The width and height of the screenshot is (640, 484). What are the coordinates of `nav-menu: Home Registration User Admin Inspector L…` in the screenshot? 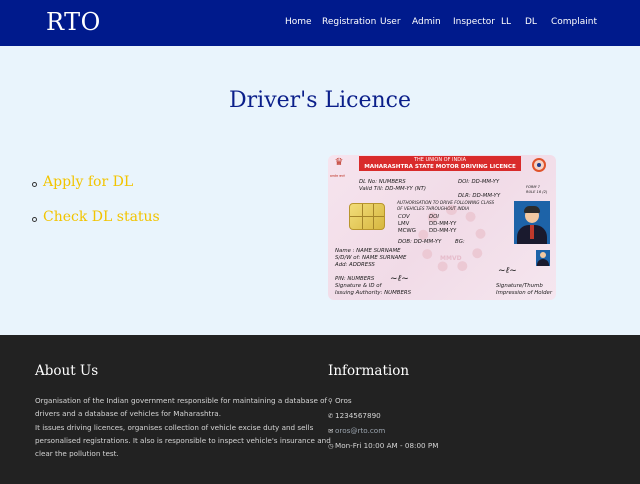 It's located at (320, 24).